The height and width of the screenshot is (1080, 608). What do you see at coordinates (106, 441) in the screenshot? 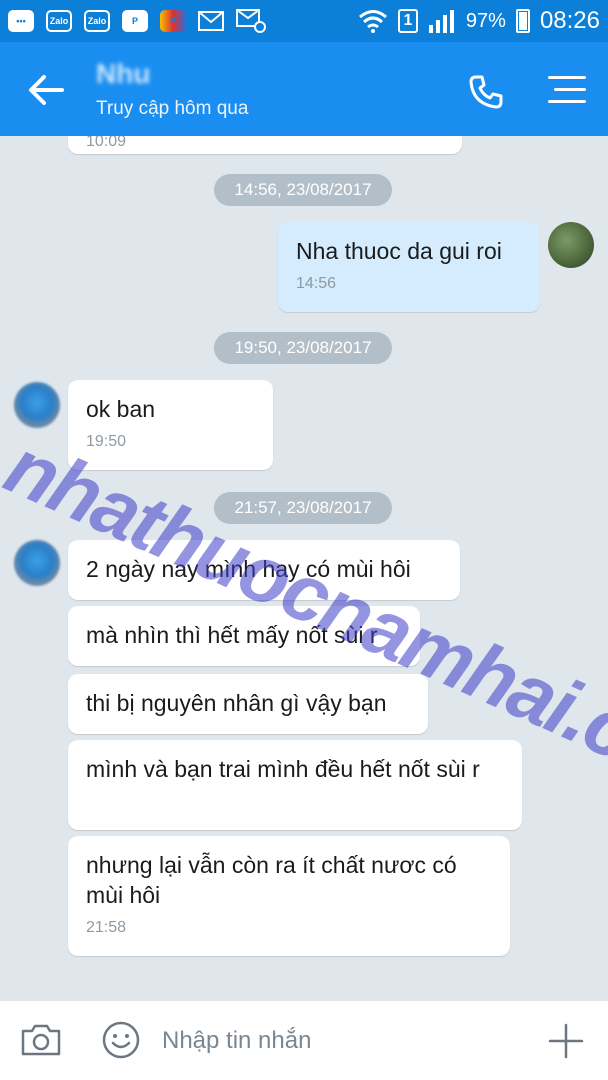
I see `message-time: 19:50` at bounding box center [106, 441].